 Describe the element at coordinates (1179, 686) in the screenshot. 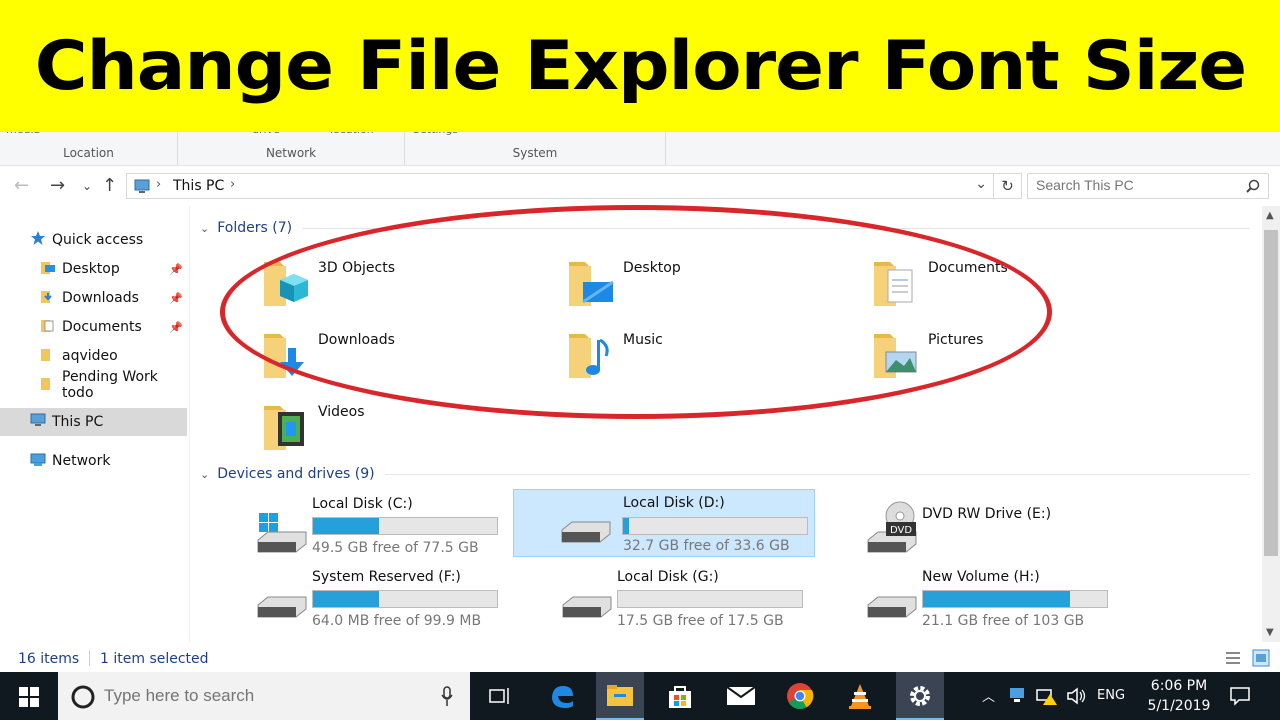

I see `clock-time: 6:06 PM` at that location.